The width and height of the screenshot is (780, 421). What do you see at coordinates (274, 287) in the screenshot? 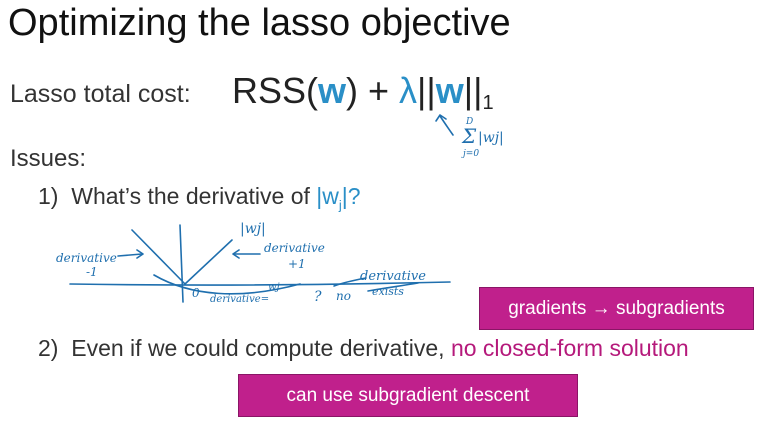
I see `bottom-w-label: wj` at bounding box center [274, 287].